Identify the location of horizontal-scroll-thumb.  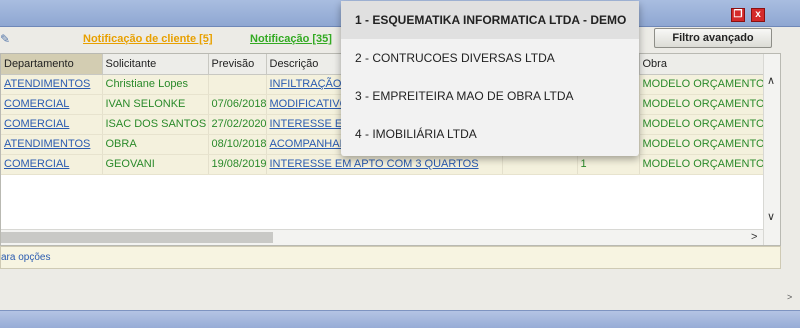
(137, 237).